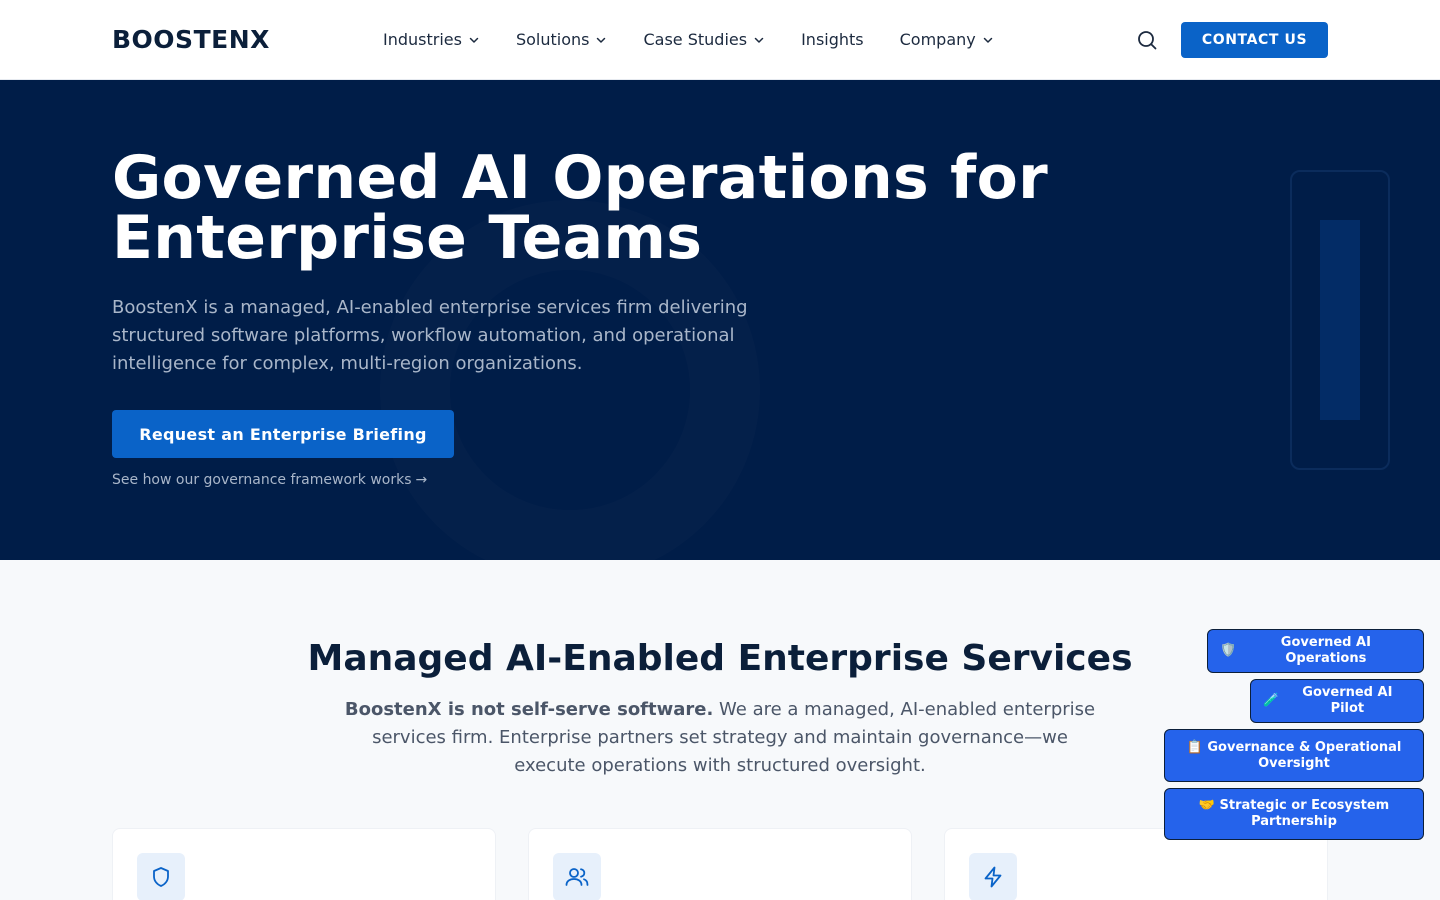 The height and width of the screenshot is (900, 1440). What do you see at coordinates (1304, 755) in the screenshot?
I see `fab-label: Governance & Operational Oversight` at bounding box center [1304, 755].